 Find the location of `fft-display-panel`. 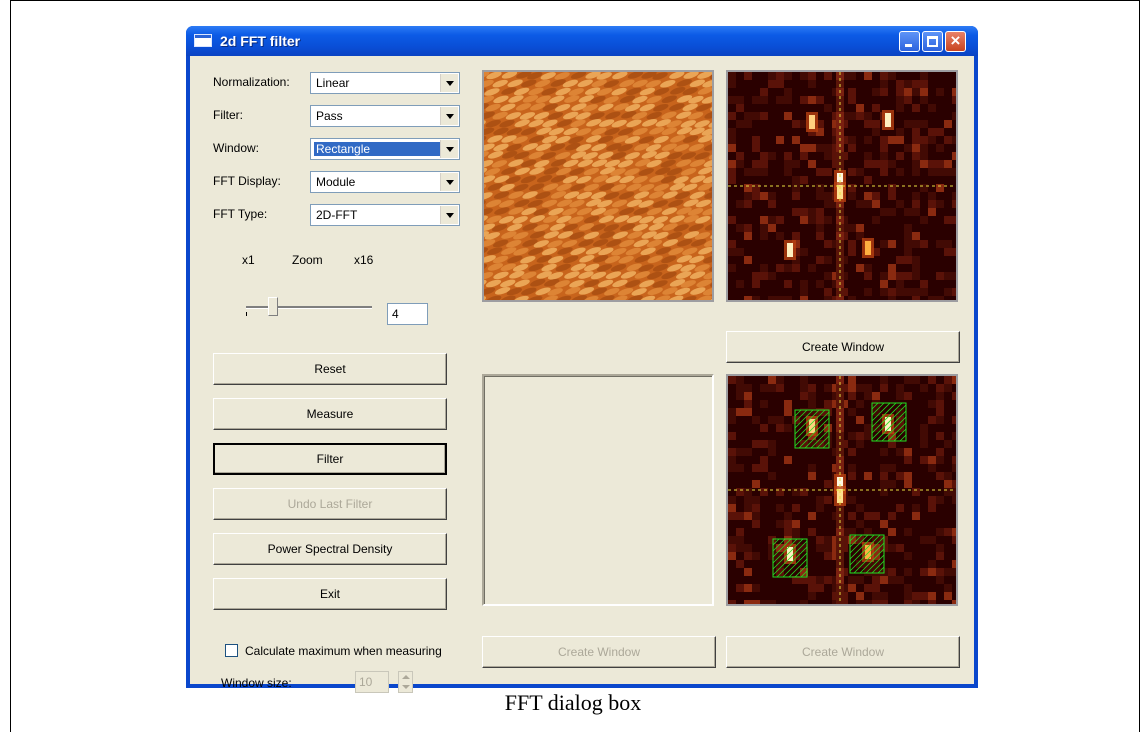

fft-display-panel is located at coordinates (842, 186).